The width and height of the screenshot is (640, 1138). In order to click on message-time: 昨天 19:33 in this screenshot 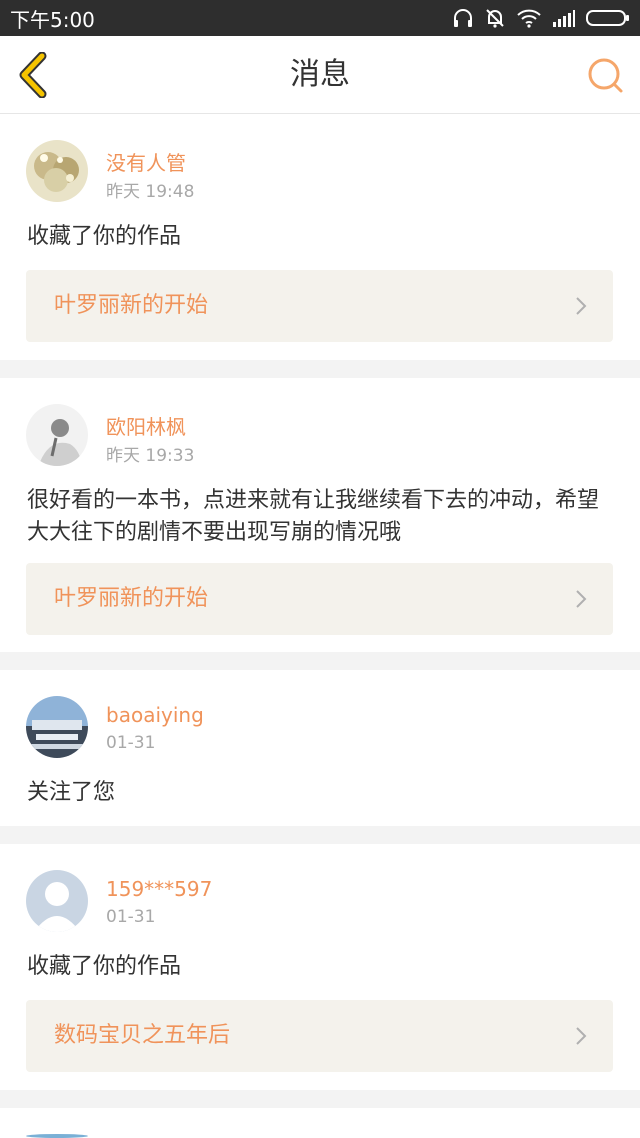, I will do `click(150, 456)`.